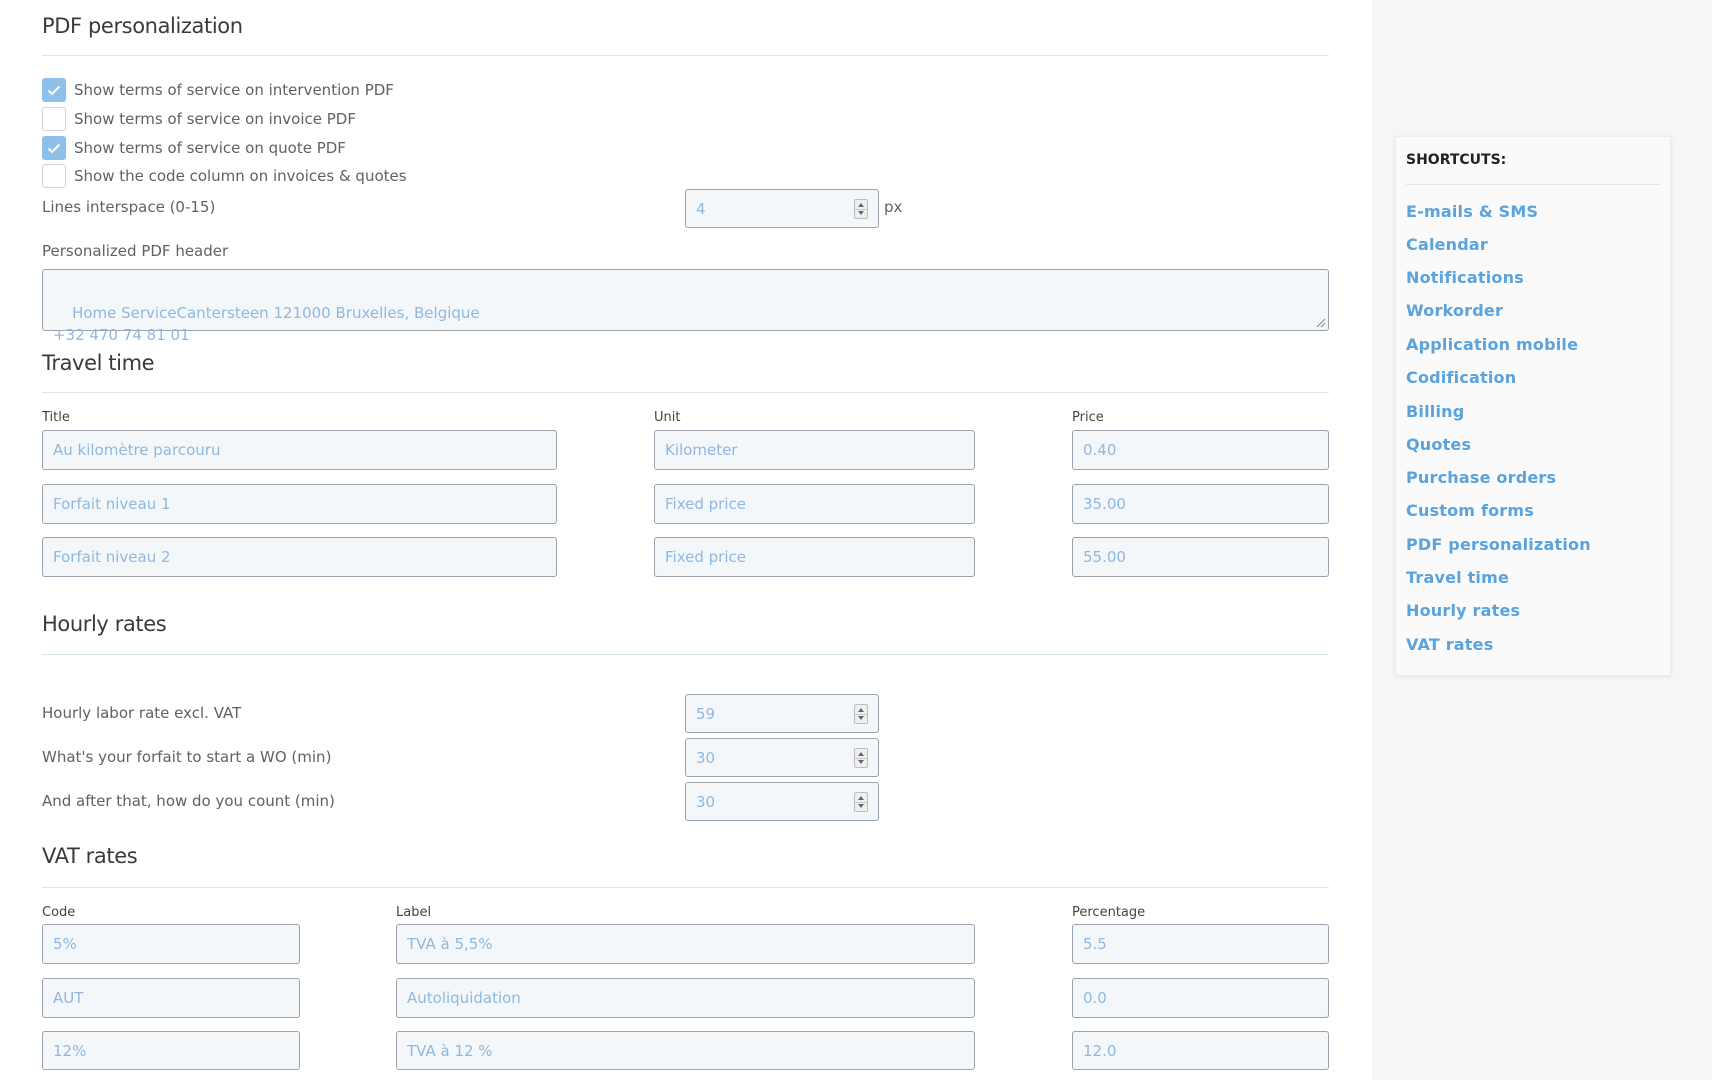  I want to click on vat-percentage-input: 0.0, so click(1200, 998).